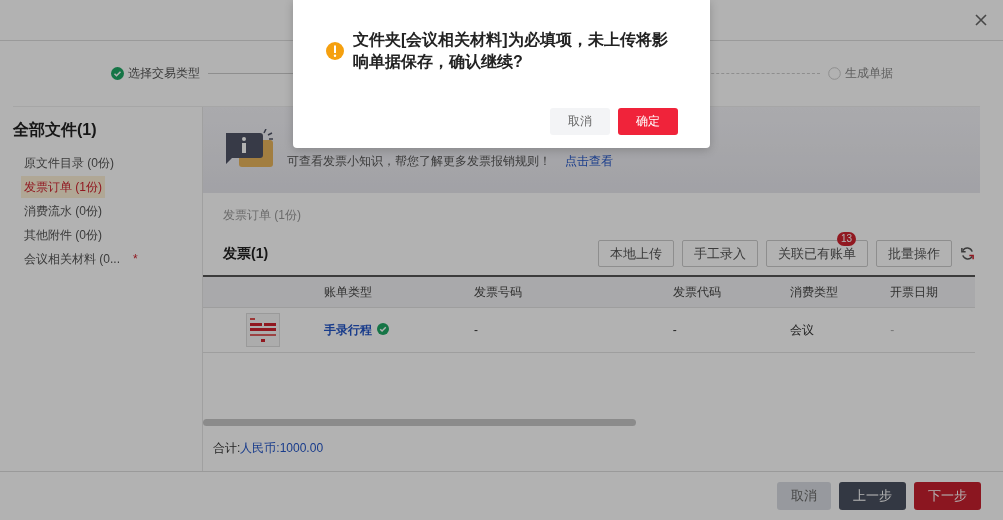 This screenshot has width=1003, height=520. Describe the element at coordinates (63, 187) in the screenshot. I see `sidebar-item: 发票订单 (1份)` at that location.